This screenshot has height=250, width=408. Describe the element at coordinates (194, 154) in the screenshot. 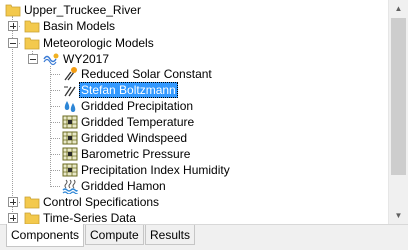

I see `tree-node-barometric-pressure: Barometric Pressure` at that location.